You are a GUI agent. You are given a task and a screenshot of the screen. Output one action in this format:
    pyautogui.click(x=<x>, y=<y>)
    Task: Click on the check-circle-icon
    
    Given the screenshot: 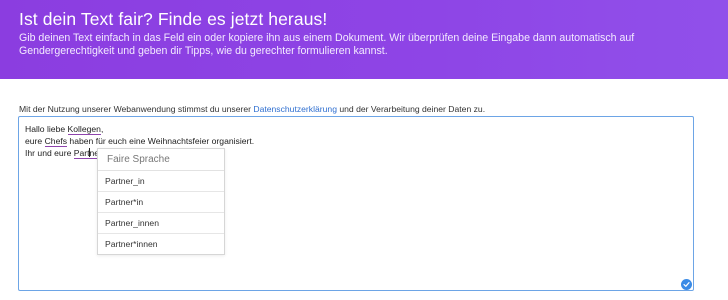 What is the action you would take?
    pyautogui.click(x=686, y=284)
    